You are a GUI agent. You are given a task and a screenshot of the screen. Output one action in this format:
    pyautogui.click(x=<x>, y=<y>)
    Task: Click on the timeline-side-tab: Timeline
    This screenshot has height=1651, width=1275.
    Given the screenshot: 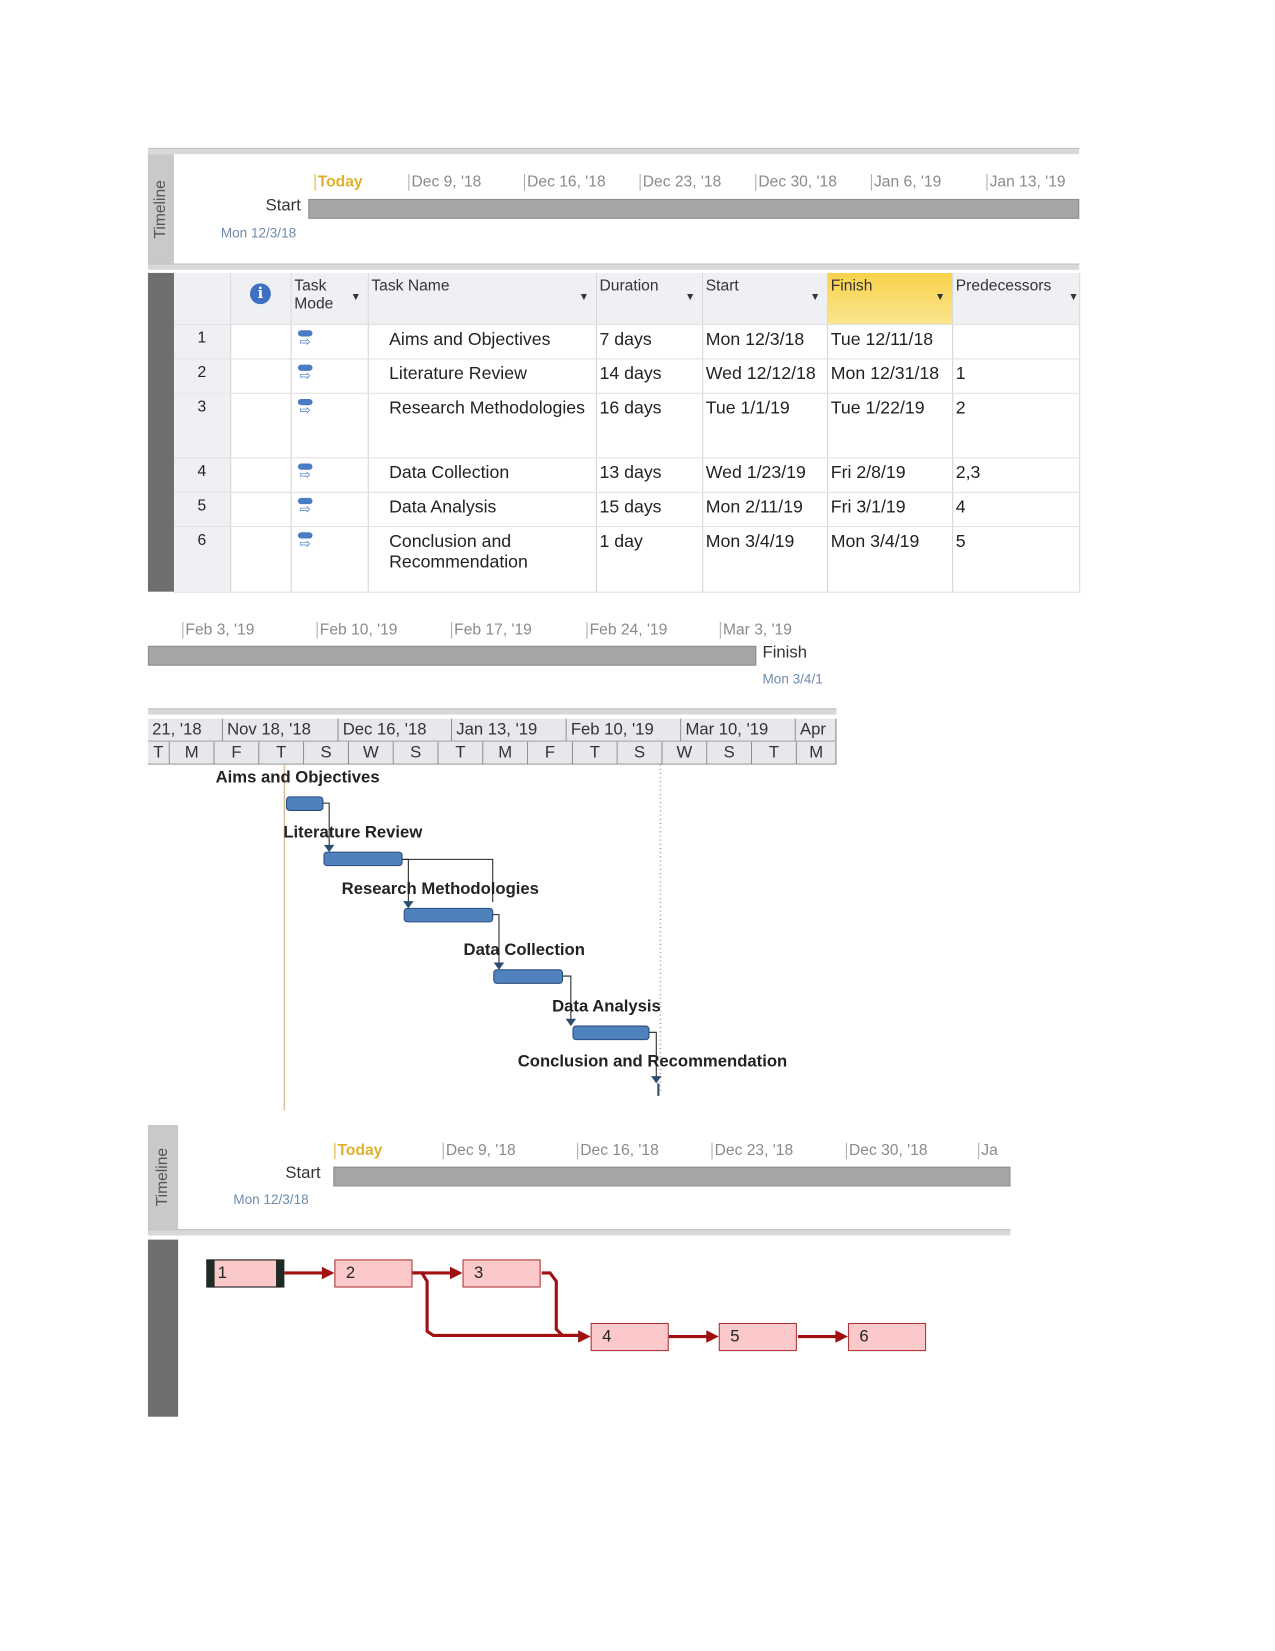 What is the action you would take?
    pyautogui.click(x=163, y=1177)
    